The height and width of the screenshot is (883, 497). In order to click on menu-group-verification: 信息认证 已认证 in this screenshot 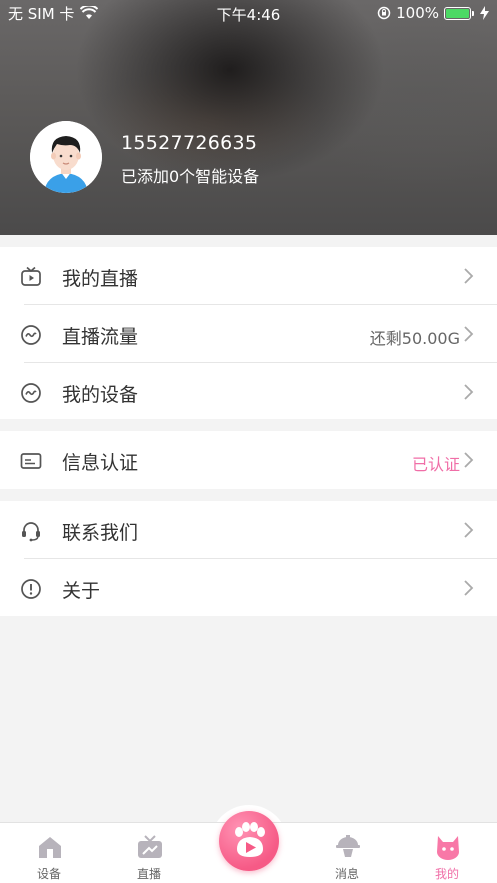, I will do `click(248, 460)`.